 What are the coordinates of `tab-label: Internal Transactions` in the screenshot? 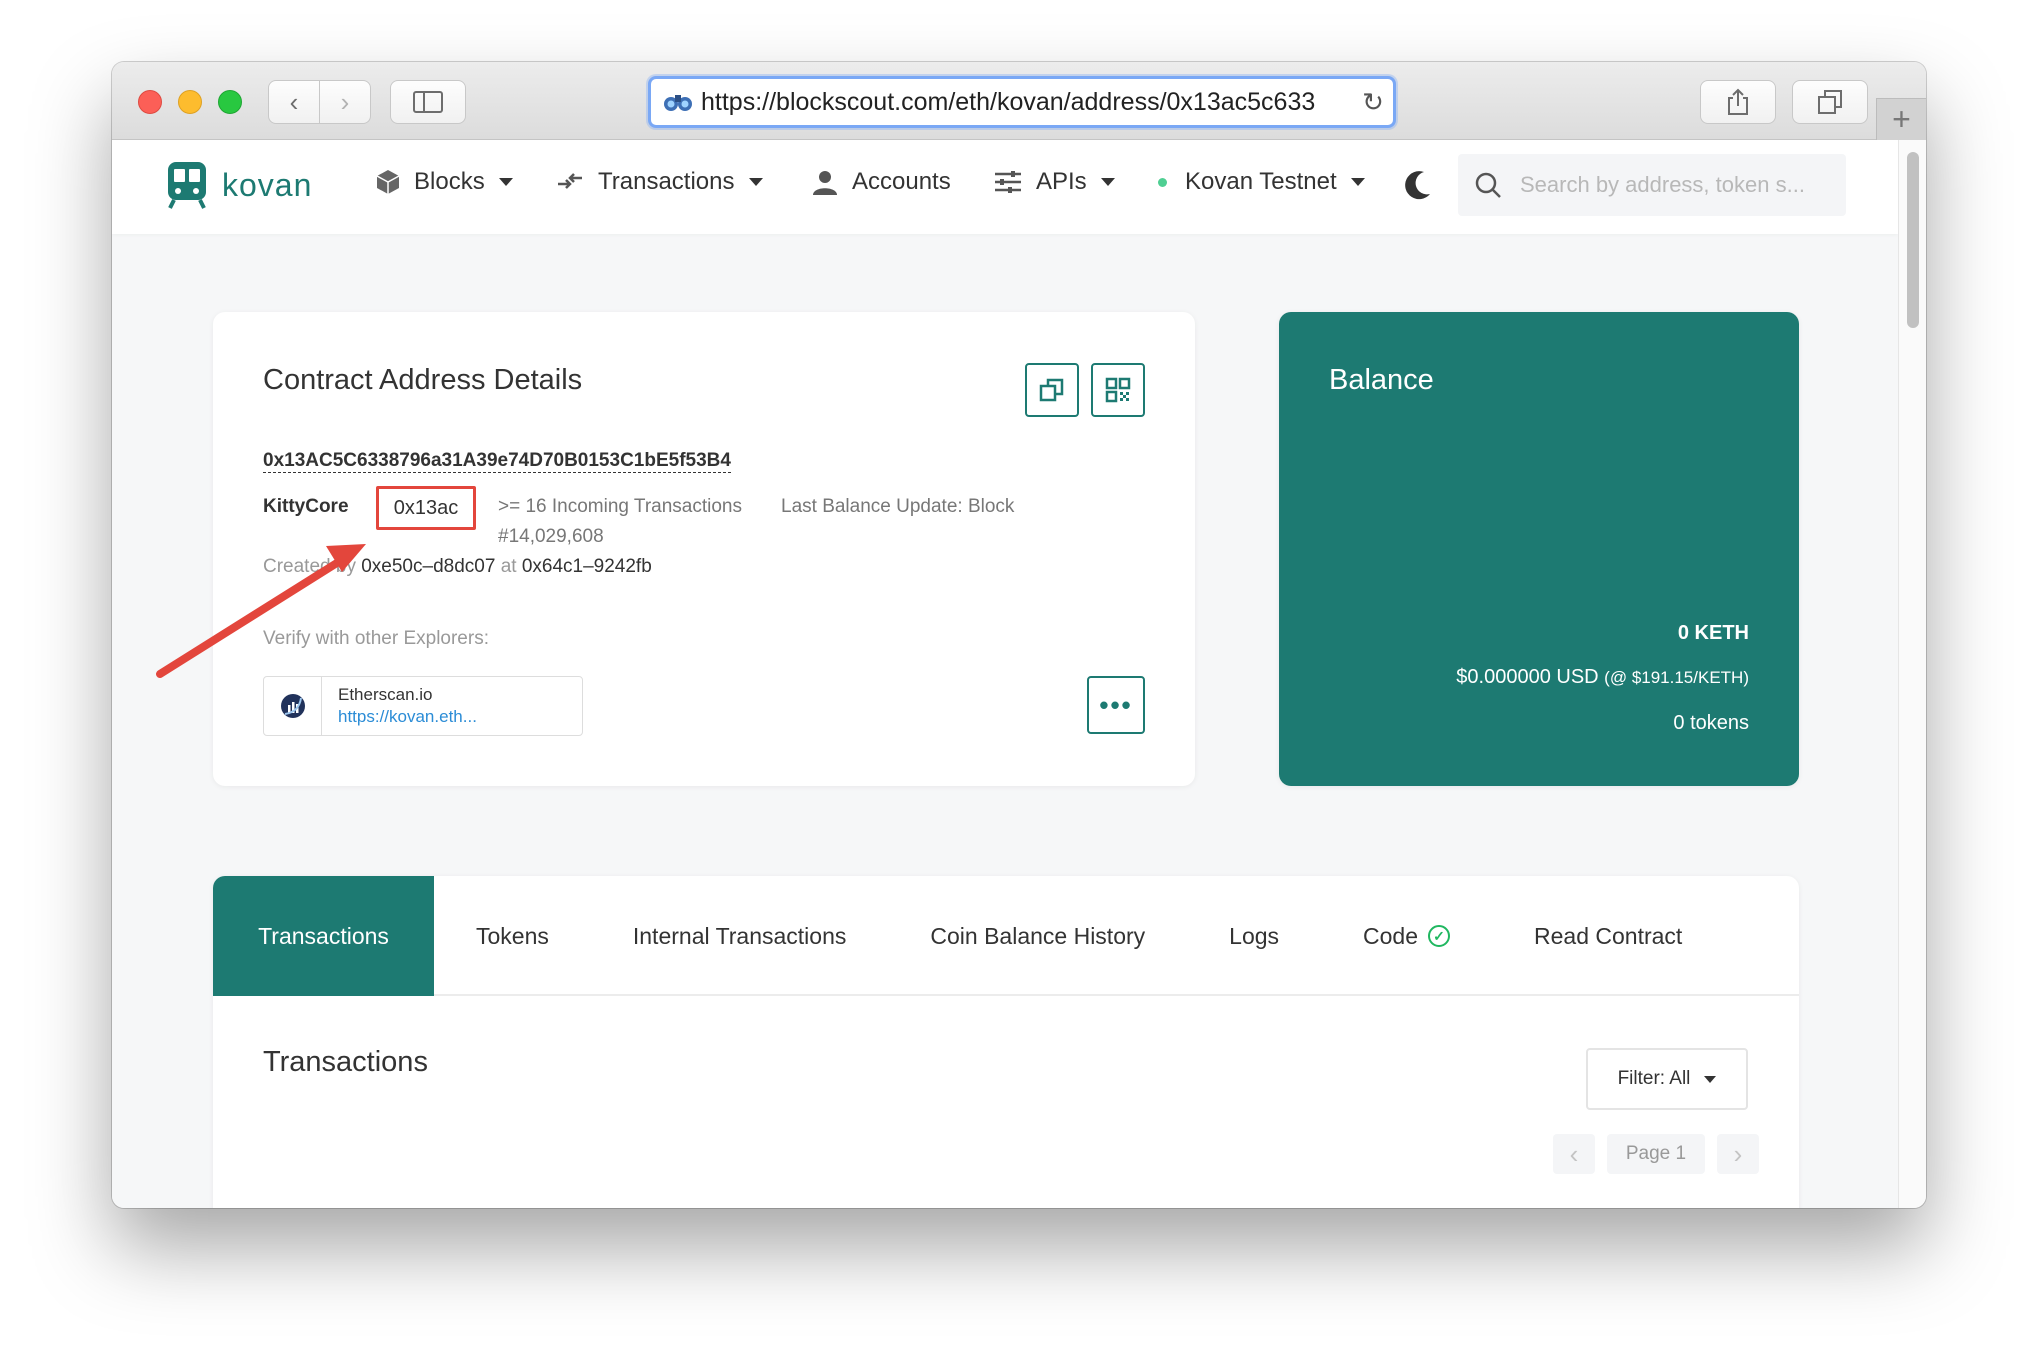 It's located at (739, 935).